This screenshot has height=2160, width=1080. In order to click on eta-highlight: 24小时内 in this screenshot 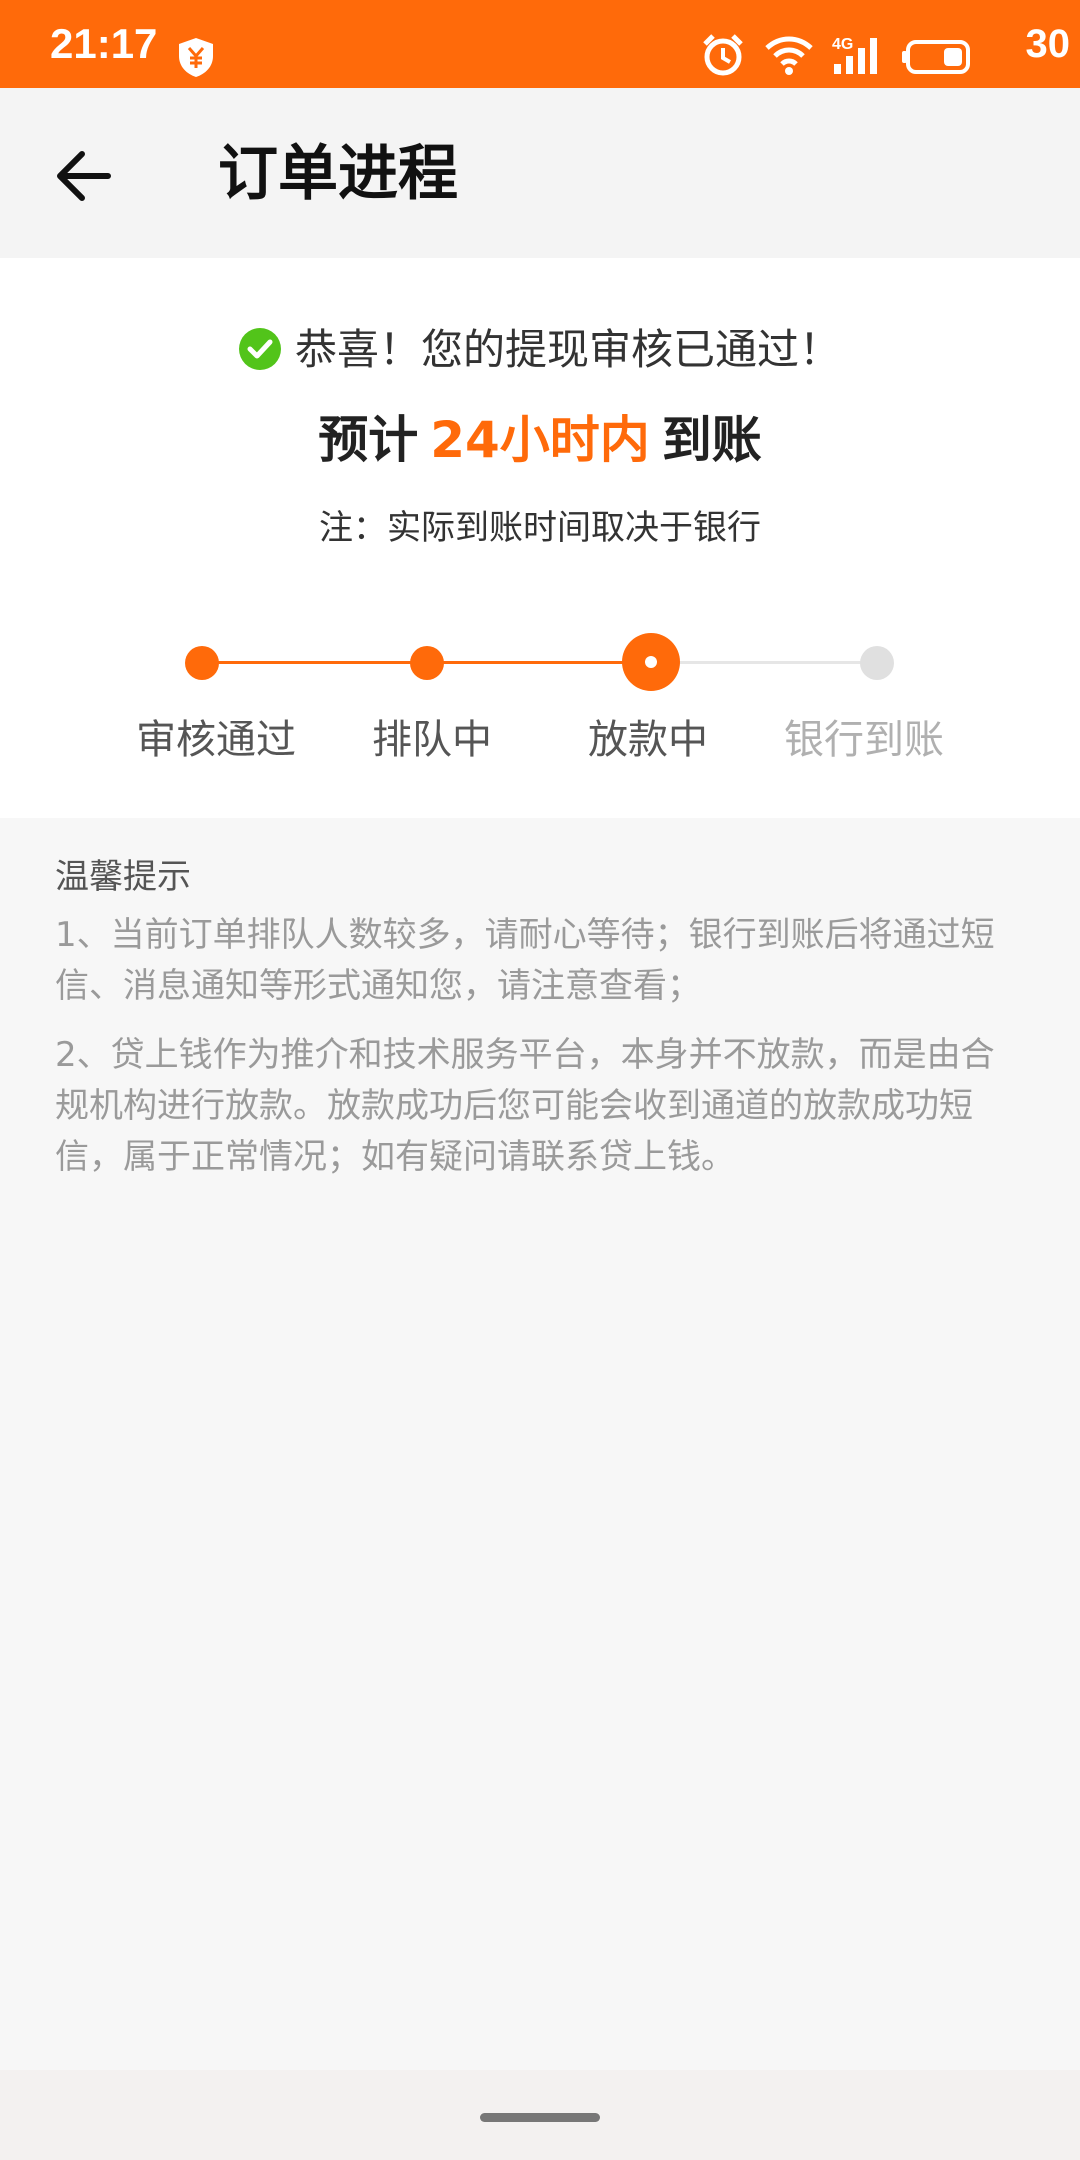, I will do `click(540, 440)`.